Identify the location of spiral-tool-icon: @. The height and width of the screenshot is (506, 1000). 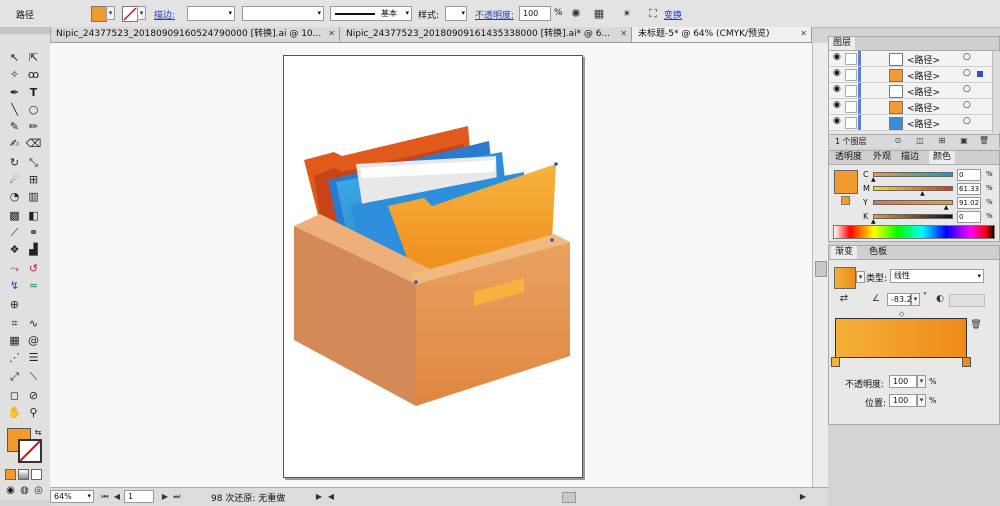
(33, 341).